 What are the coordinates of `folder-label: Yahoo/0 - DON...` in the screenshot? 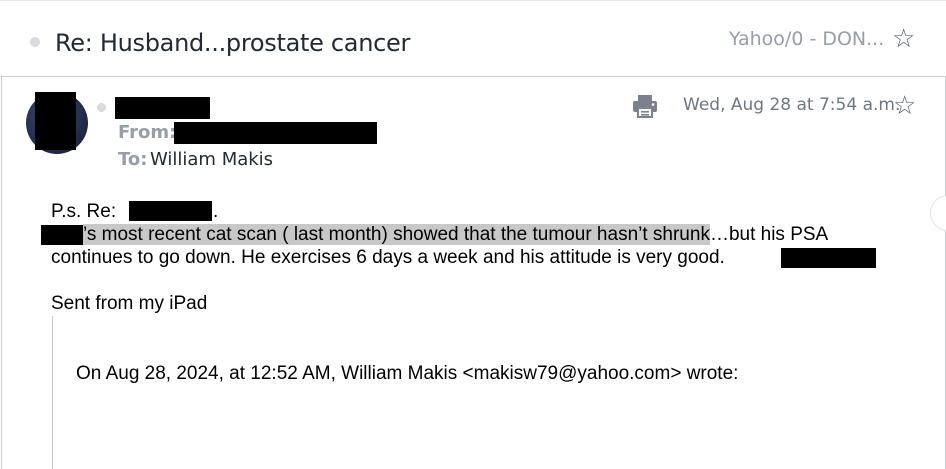 It's located at (806, 39).